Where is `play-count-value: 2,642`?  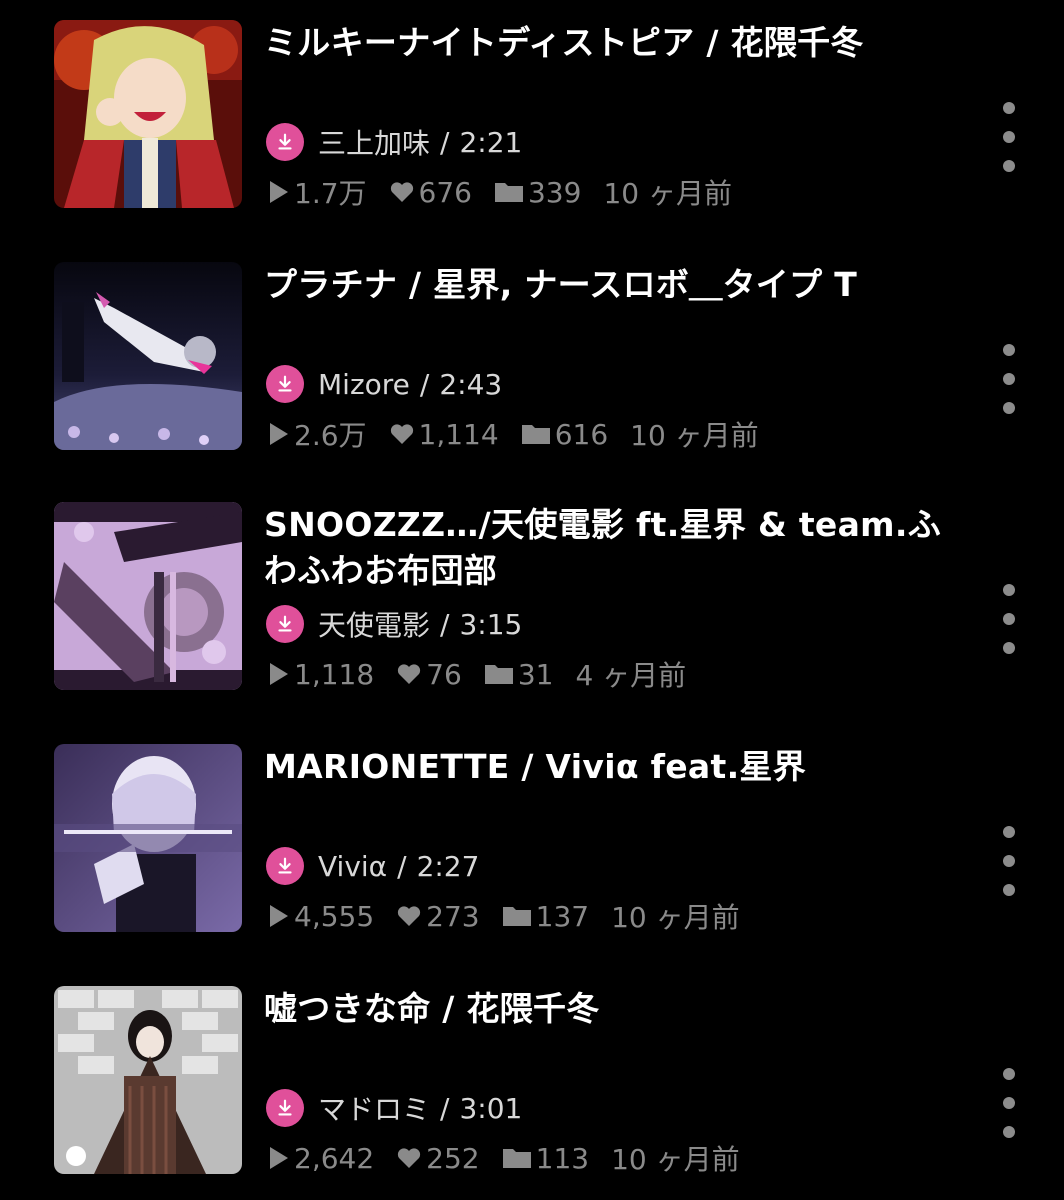 play-count-value: 2,642 is located at coordinates (334, 1158).